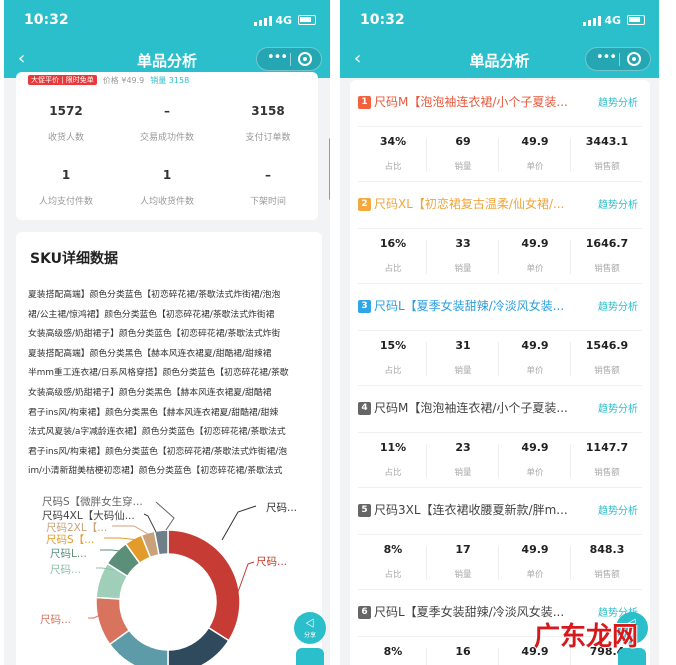 The width and height of the screenshot is (676, 665). Describe the element at coordinates (268, 111) in the screenshot. I see `stat-value: 3158` at that location.